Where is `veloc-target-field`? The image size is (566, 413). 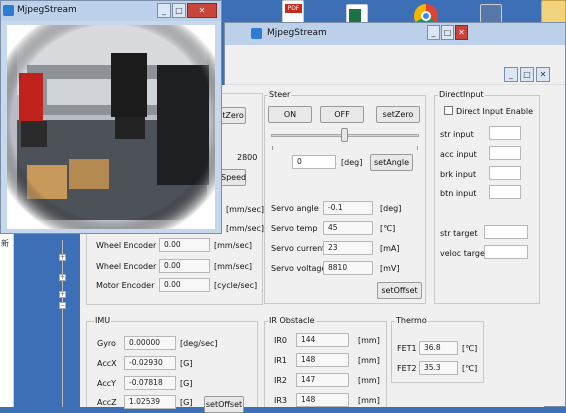 veloc-target-field is located at coordinates (506, 252).